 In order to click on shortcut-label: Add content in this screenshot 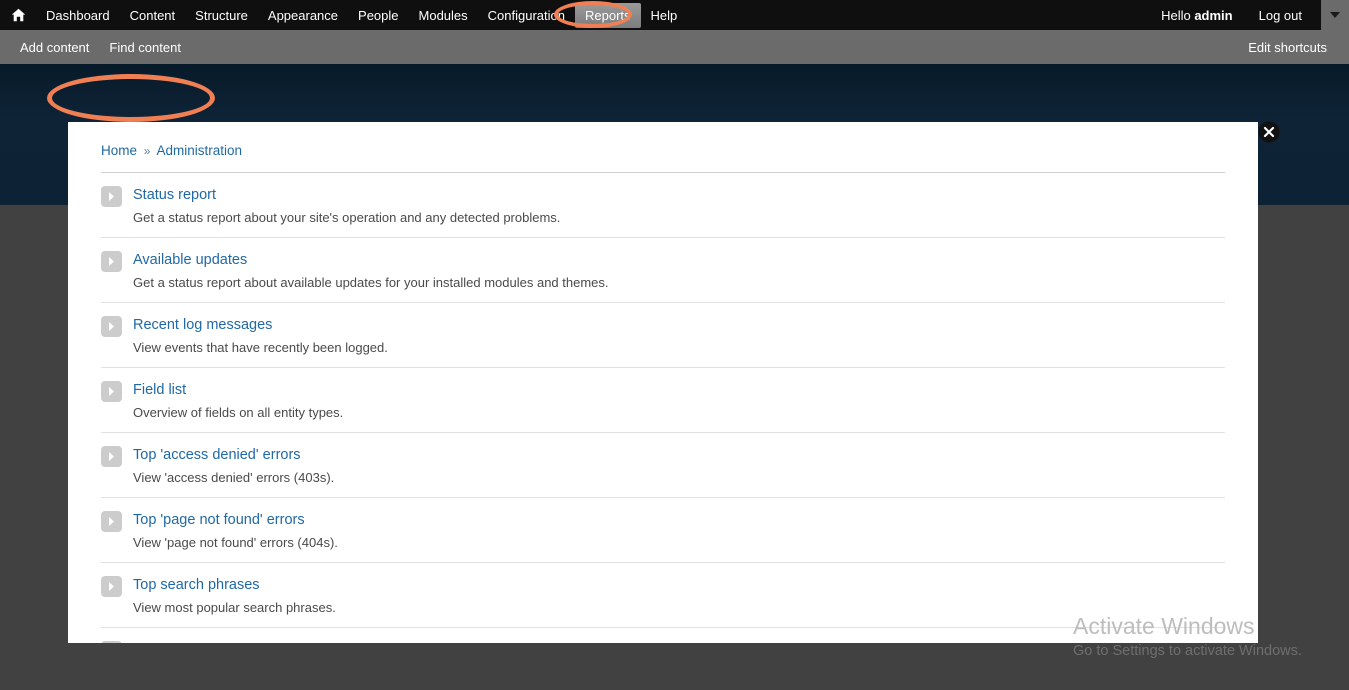, I will do `click(55, 47)`.